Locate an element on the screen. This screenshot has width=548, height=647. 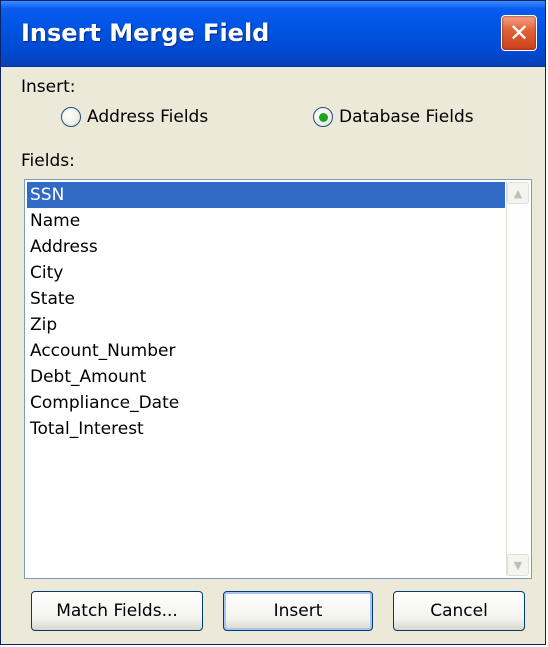
scroll-up-icon: ▲ is located at coordinates (518, 193).